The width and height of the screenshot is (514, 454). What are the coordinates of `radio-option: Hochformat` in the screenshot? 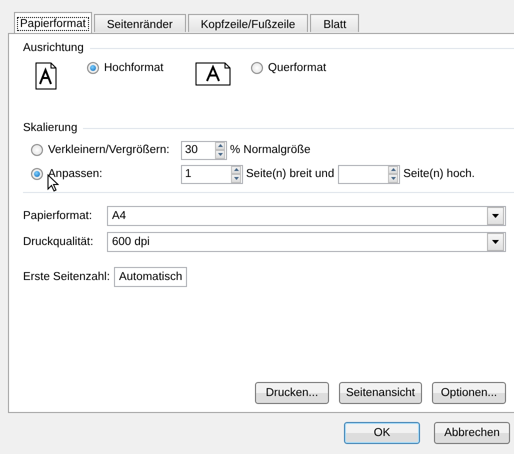 It's located at (125, 68).